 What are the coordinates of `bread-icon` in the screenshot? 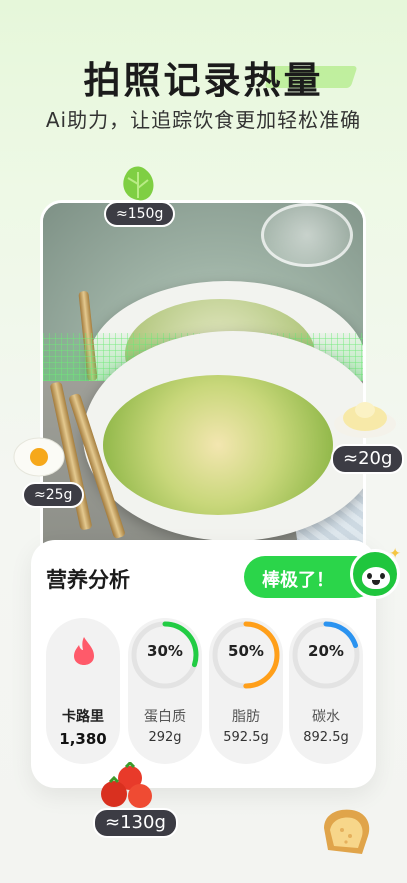 It's located at (347, 831).